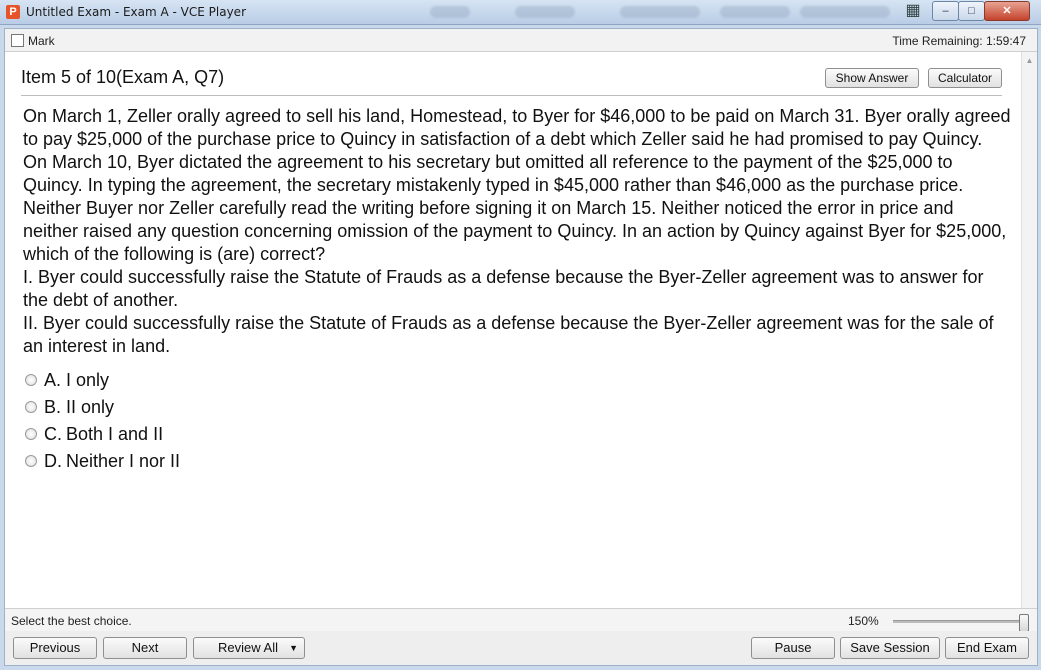 The width and height of the screenshot is (1041, 670). What do you see at coordinates (971, 11) in the screenshot?
I see `maximize-button: □` at bounding box center [971, 11].